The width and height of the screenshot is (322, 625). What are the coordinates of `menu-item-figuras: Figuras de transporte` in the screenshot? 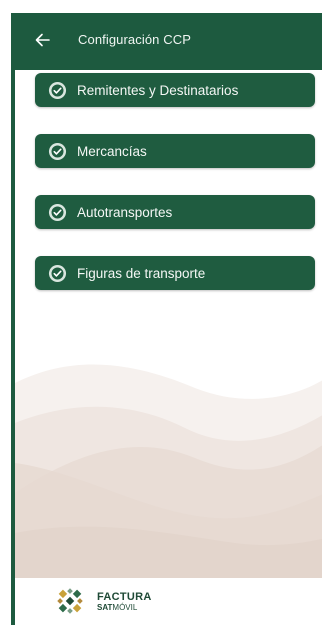 It's located at (175, 273).